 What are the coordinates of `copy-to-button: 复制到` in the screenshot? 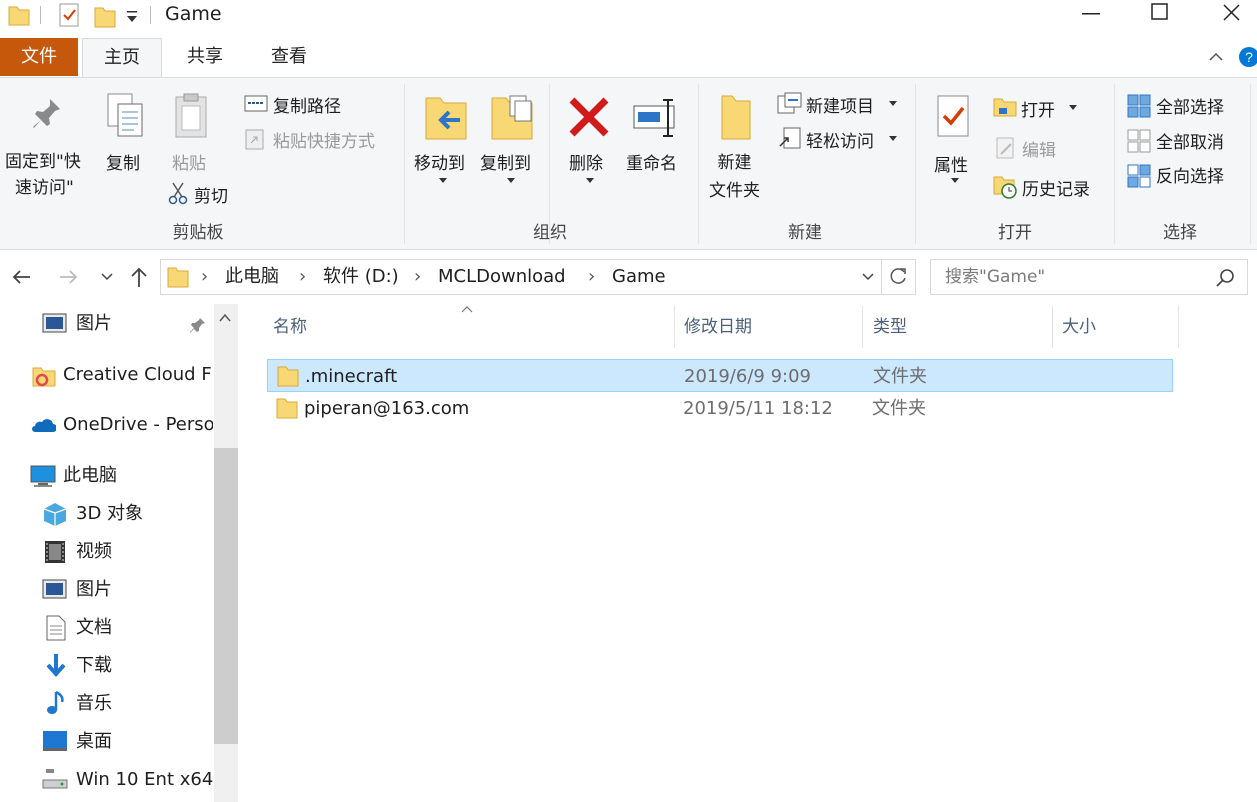 It's located at (505, 161).